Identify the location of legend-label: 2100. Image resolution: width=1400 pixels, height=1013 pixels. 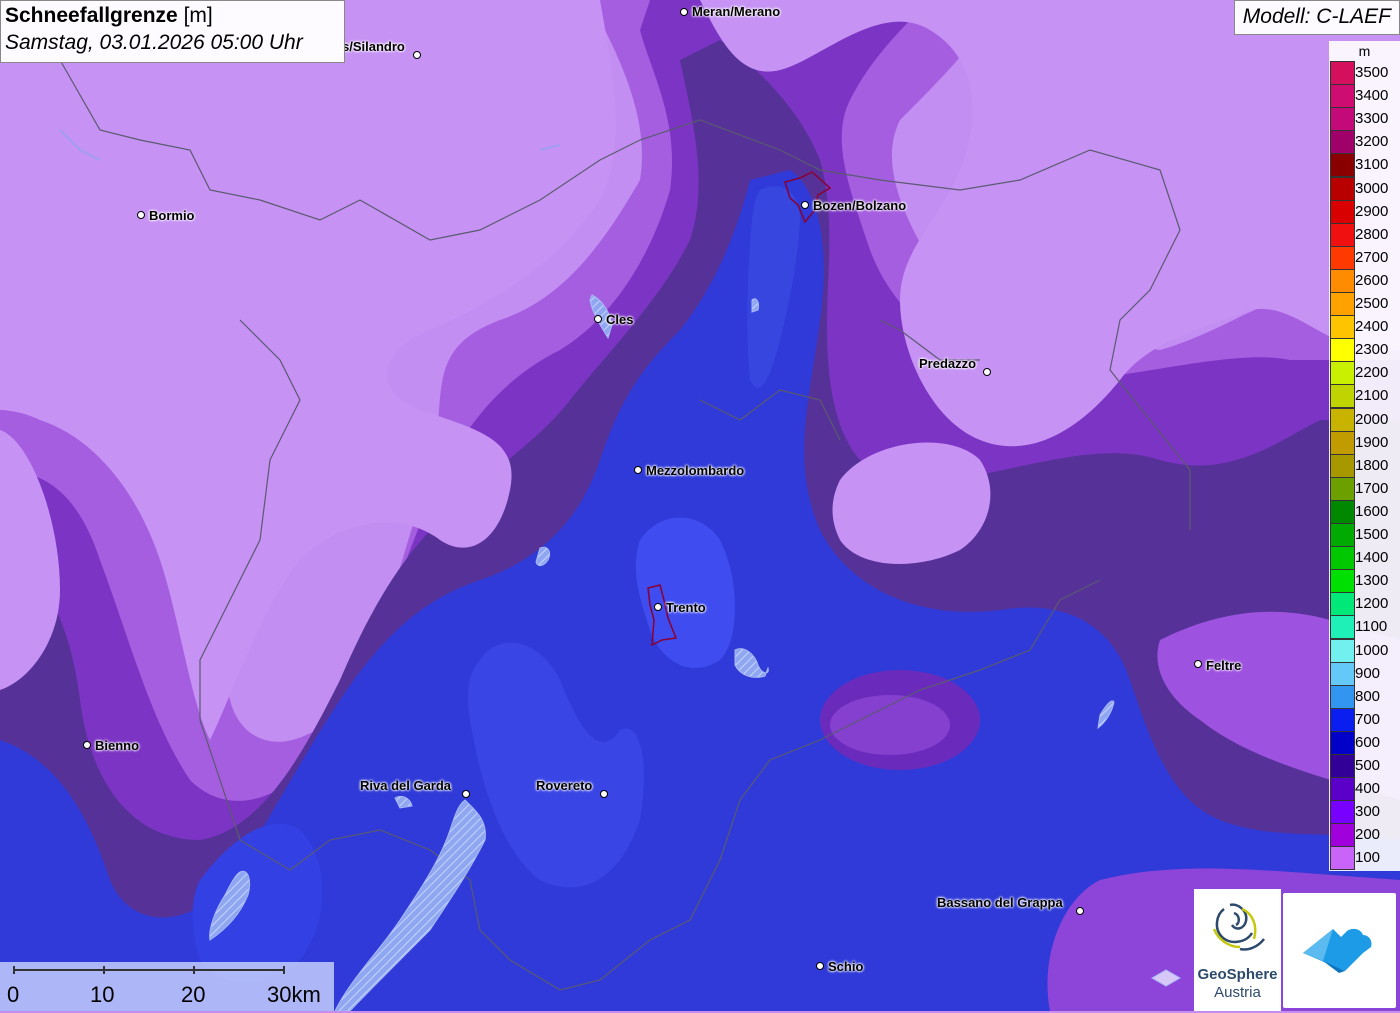
(1372, 396).